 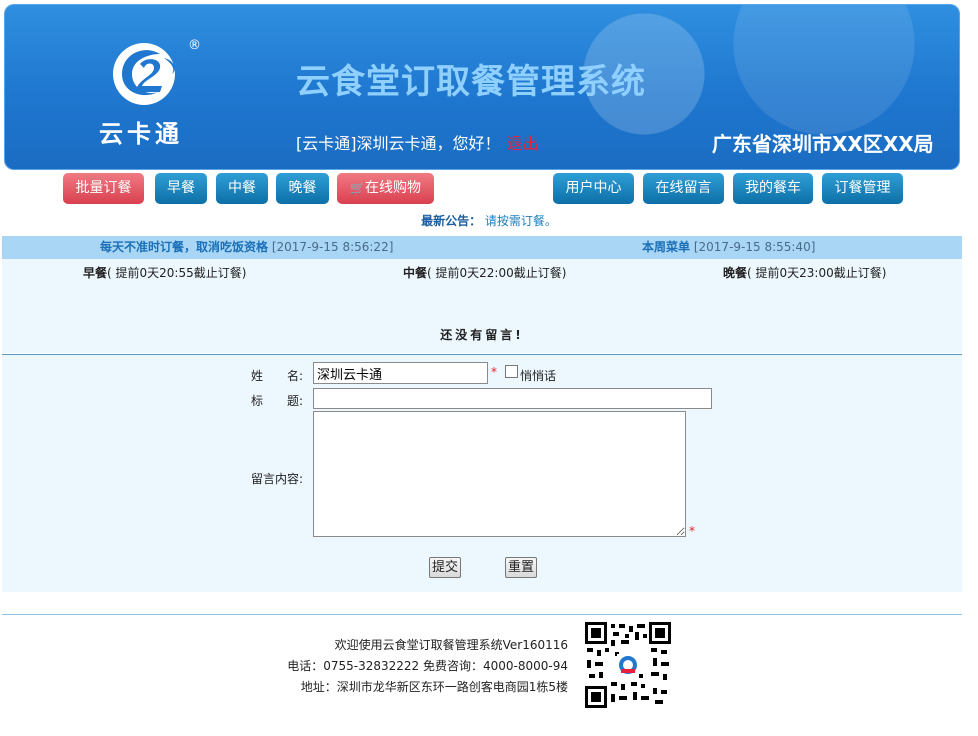 What do you see at coordinates (823, 144) in the screenshot?
I see `organization-name: 广东省深圳市XX区XX局` at bounding box center [823, 144].